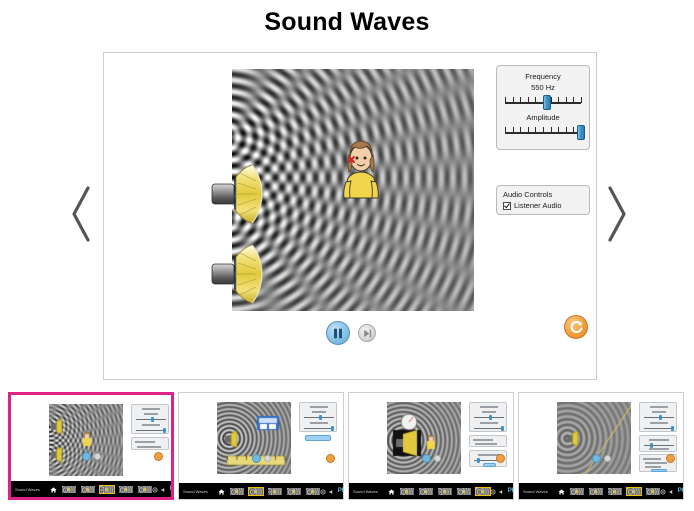  What do you see at coordinates (581, 132) in the screenshot?
I see `amplitude-slider-thumb` at bounding box center [581, 132].